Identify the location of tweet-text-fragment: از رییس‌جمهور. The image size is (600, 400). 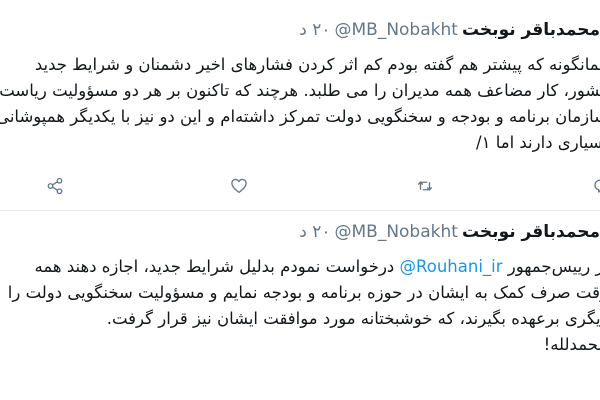
(553, 266).